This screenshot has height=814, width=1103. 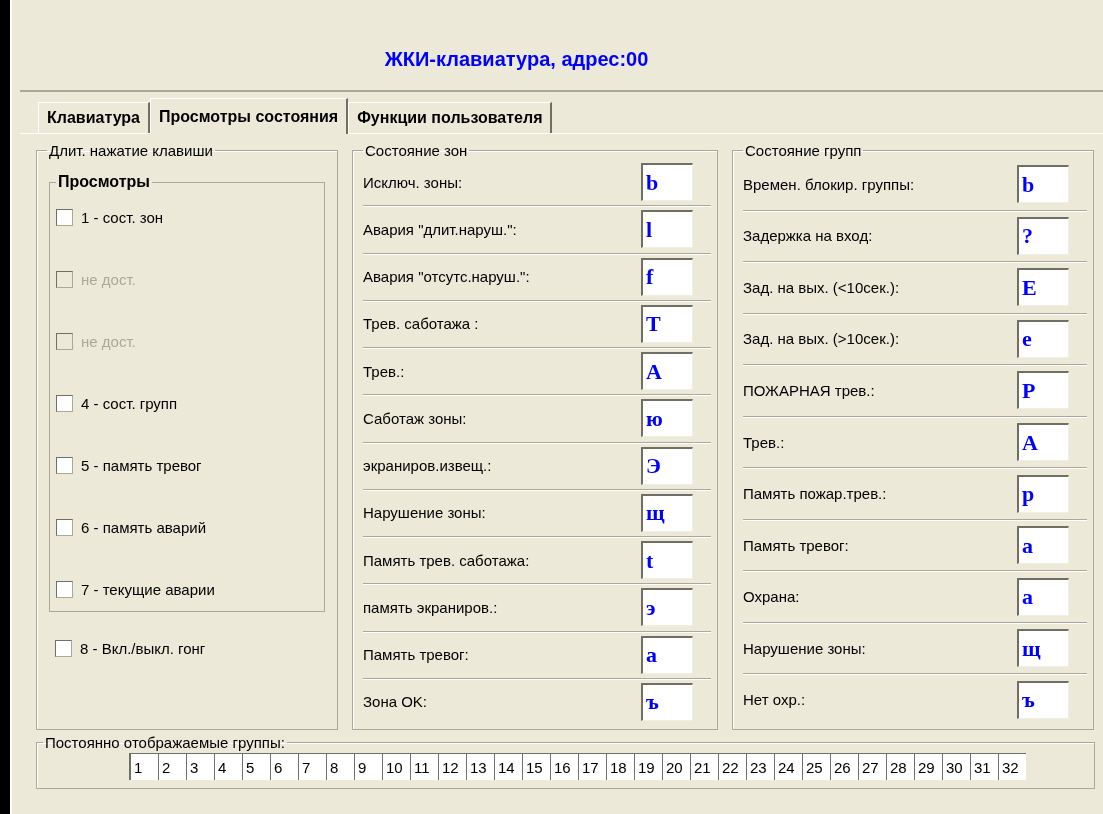 What do you see at coordinates (480, 767) in the screenshot?
I see `group-number-cell: 13` at bounding box center [480, 767].